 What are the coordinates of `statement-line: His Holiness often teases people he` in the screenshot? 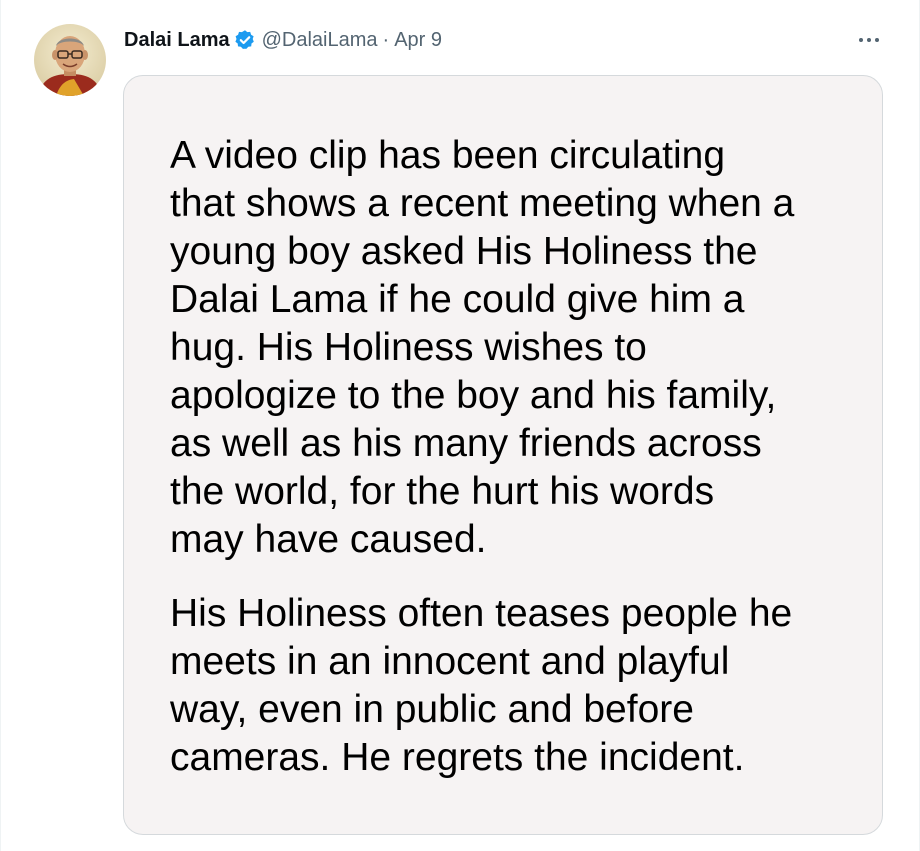 It's located at (481, 613).